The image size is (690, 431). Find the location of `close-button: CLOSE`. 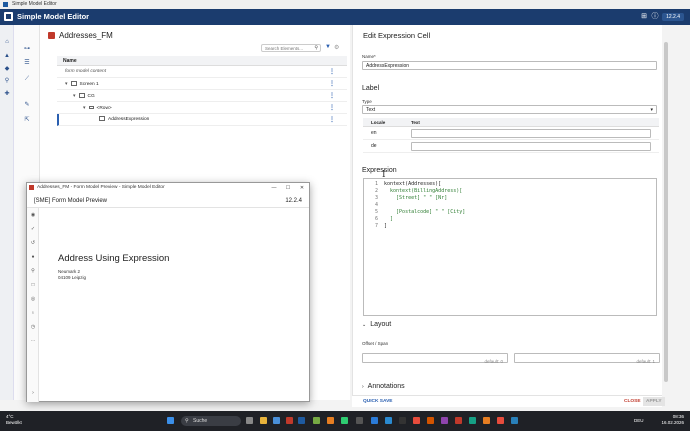

close-button: CLOSE is located at coordinates (632, 402).